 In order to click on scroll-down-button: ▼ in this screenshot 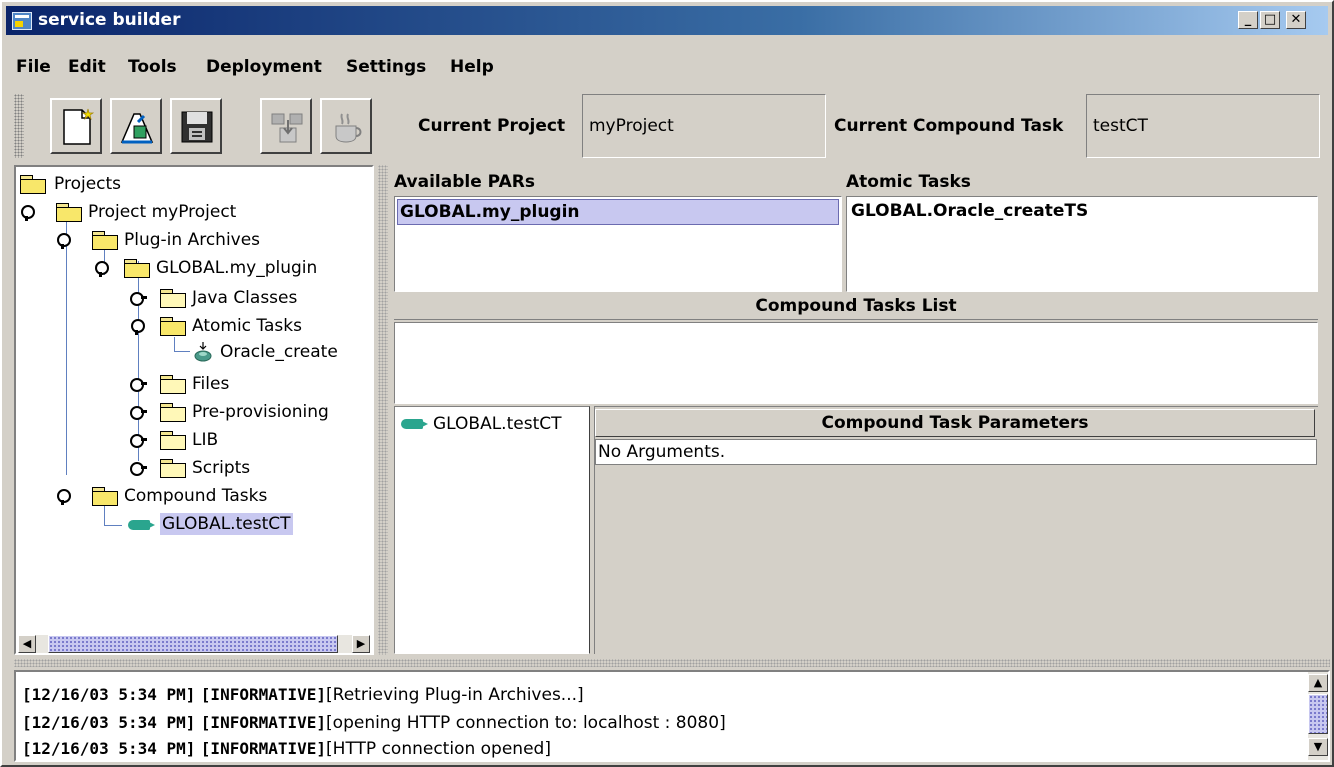, I will do `click(1318, 747)`.